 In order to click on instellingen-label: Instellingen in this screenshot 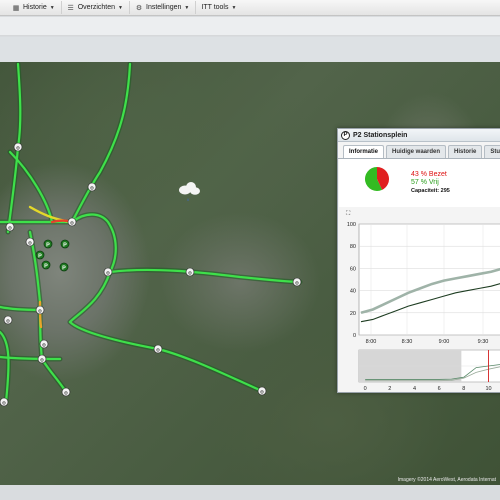, I will do `click(164, 7)`.